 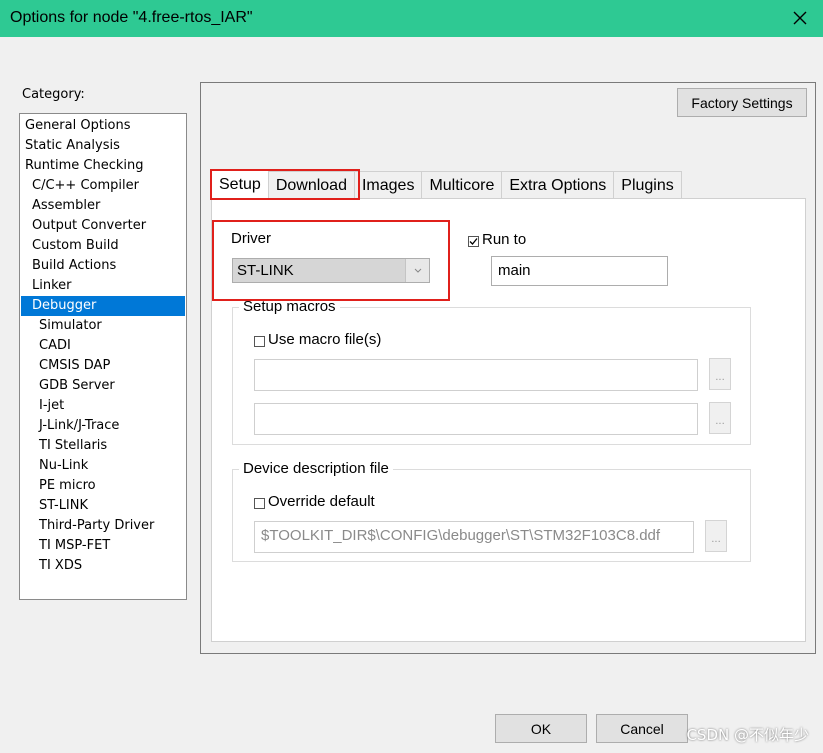 What do you see at coordinates (103, 186) in the screenshot?
I see `category-item: C/C++ Compiler` at bounding box center [103, 186].